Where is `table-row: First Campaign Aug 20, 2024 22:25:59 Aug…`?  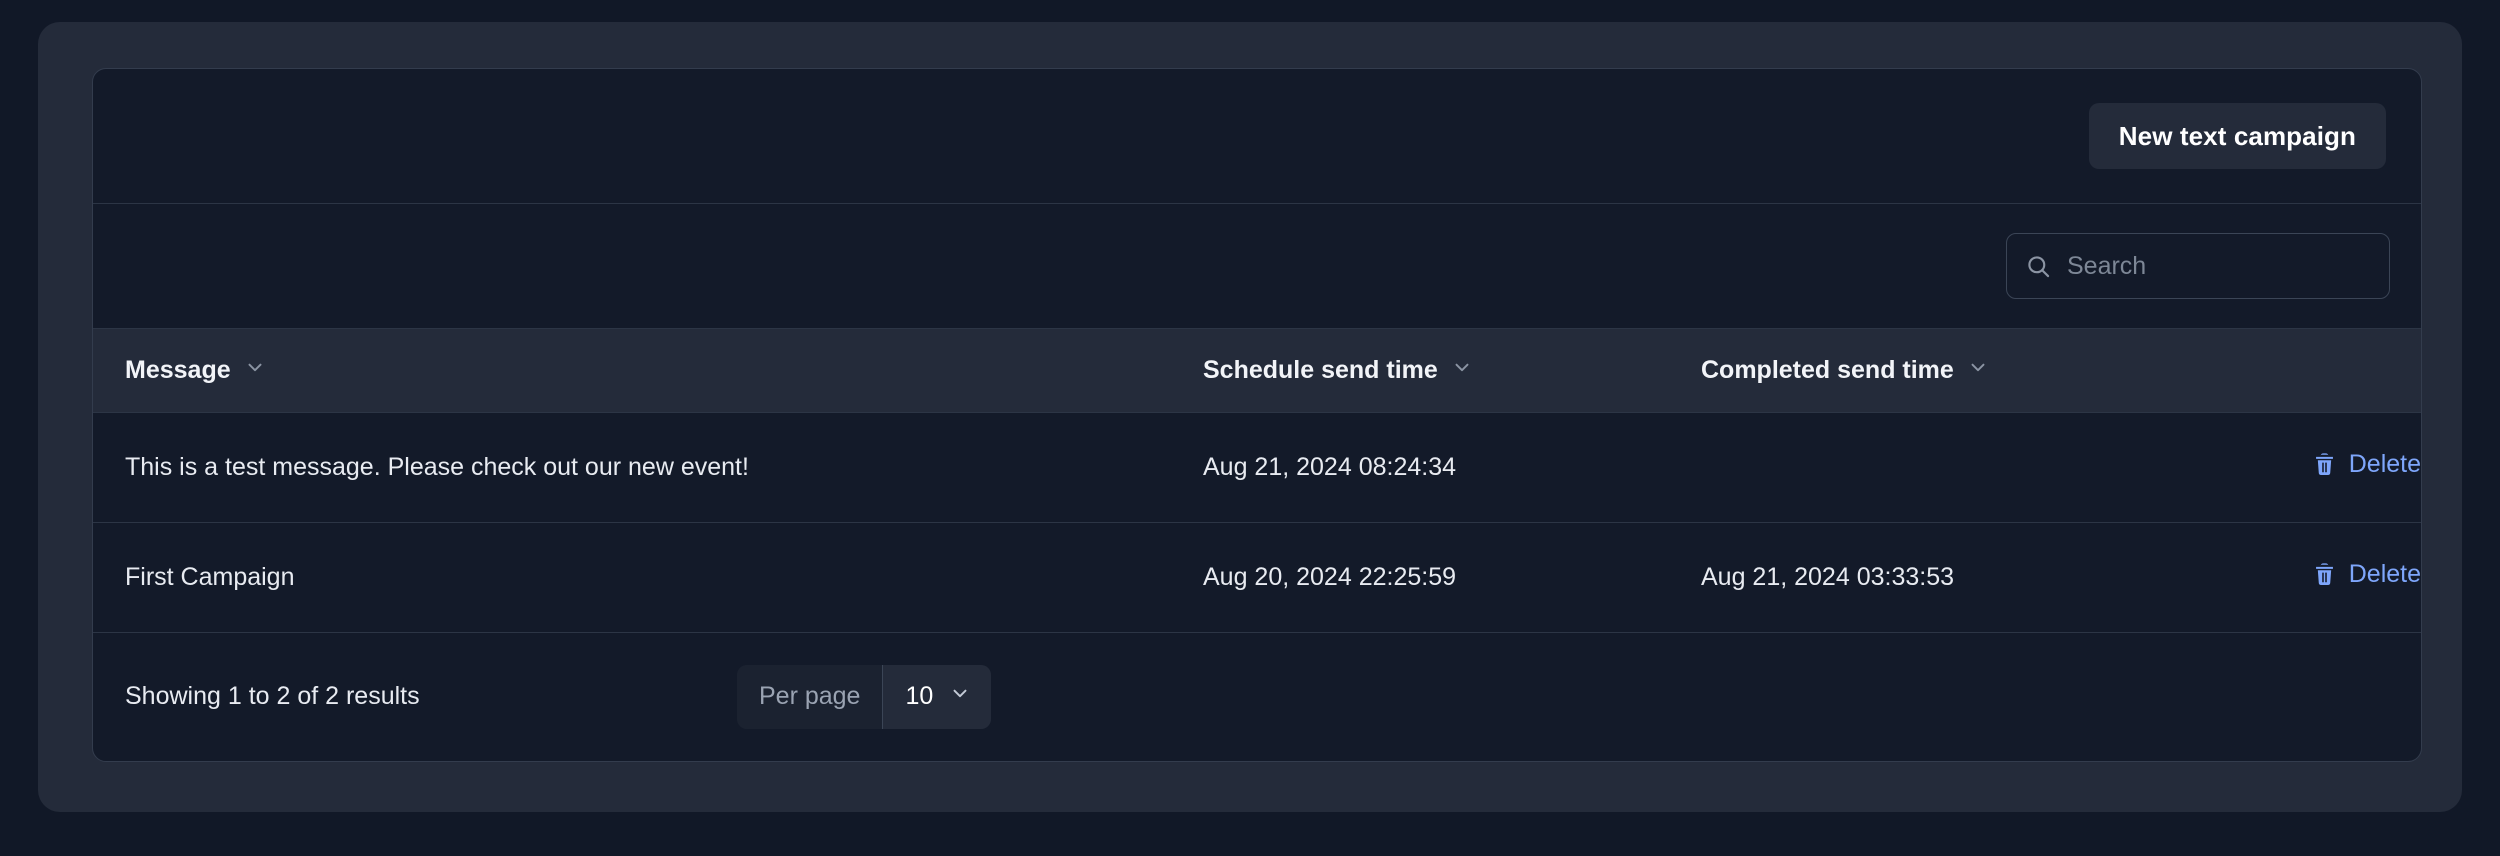
table-row: First Campaign Aug 20, 2024 22:25:59 Aug… is located at coordinates (1257, 577).